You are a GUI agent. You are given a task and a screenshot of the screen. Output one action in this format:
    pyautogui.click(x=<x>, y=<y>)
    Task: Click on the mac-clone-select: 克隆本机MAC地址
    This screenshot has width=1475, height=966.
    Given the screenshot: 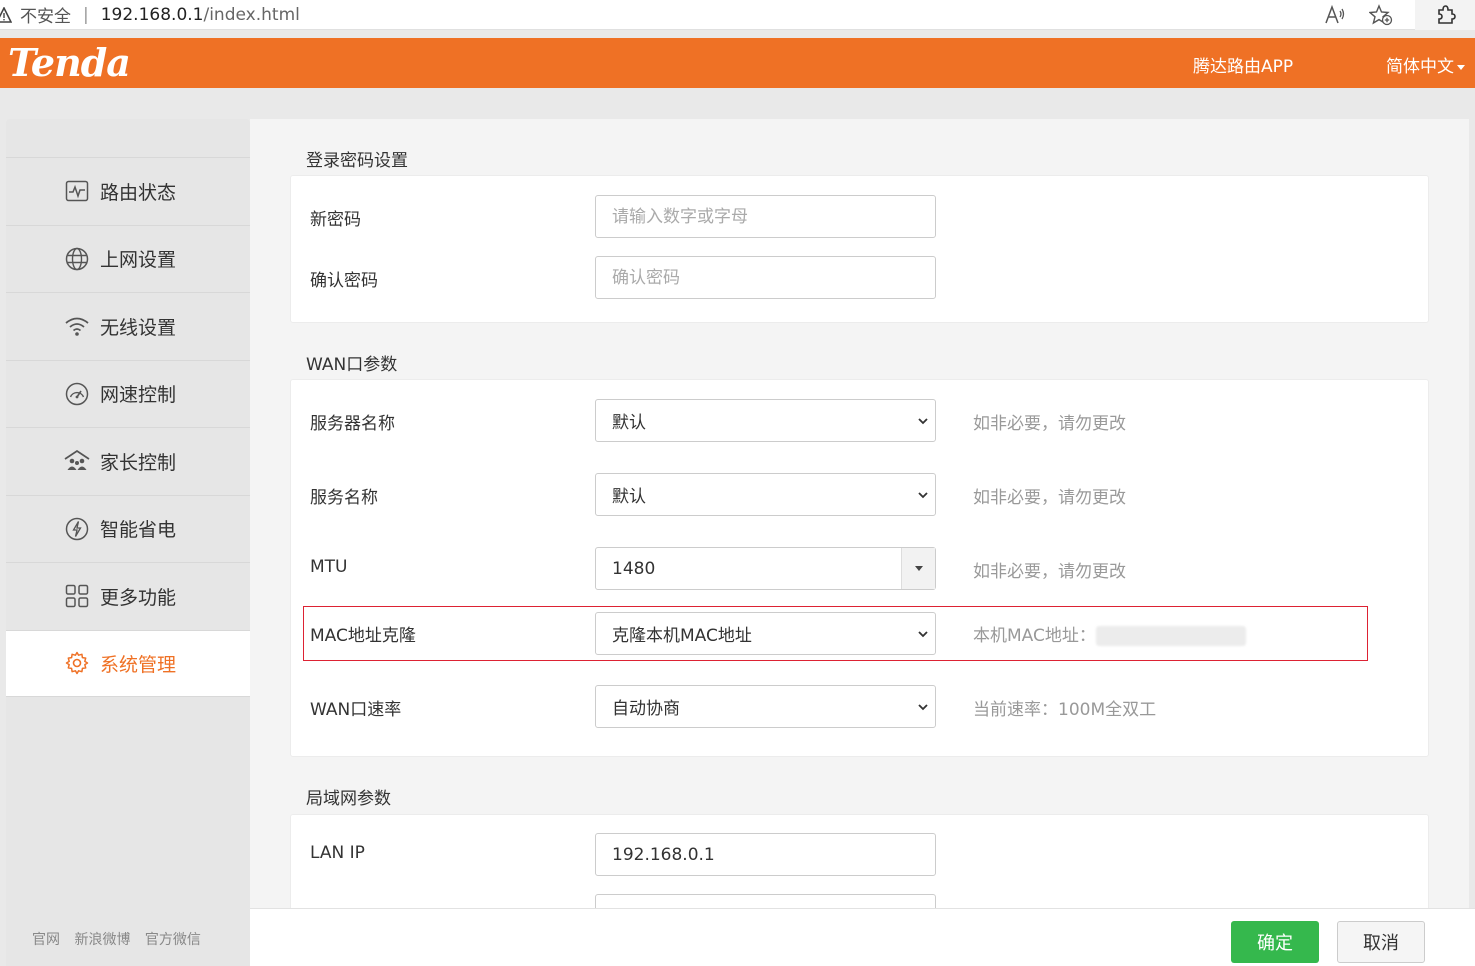 What is the action you would take?
    pyautogui.click(x=765, y=633)
    